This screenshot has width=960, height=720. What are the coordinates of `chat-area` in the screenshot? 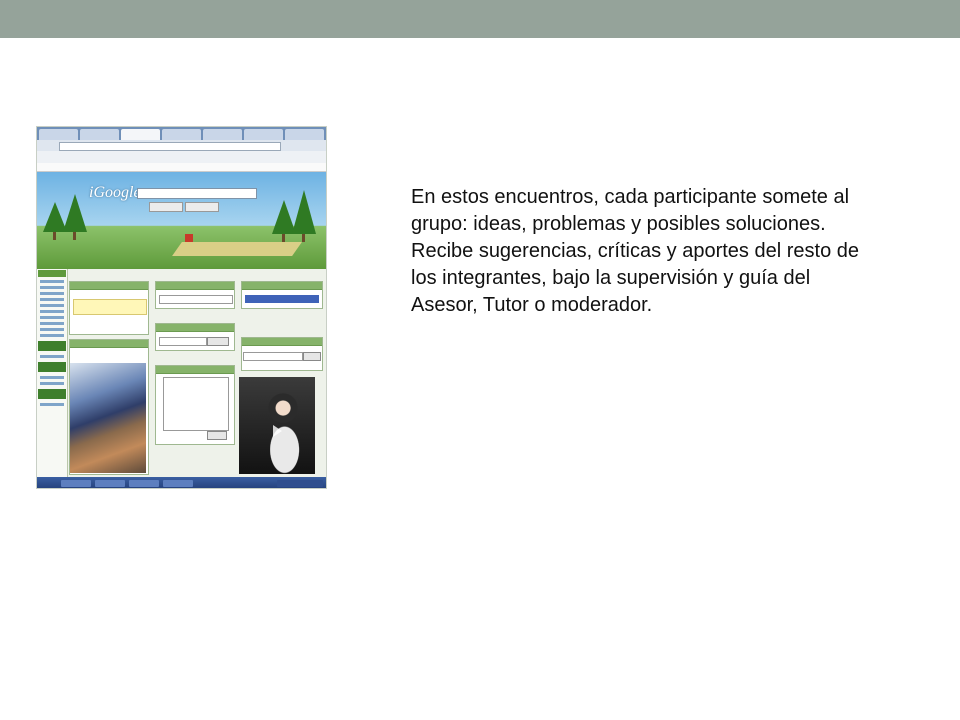 It's located at (196, 404).